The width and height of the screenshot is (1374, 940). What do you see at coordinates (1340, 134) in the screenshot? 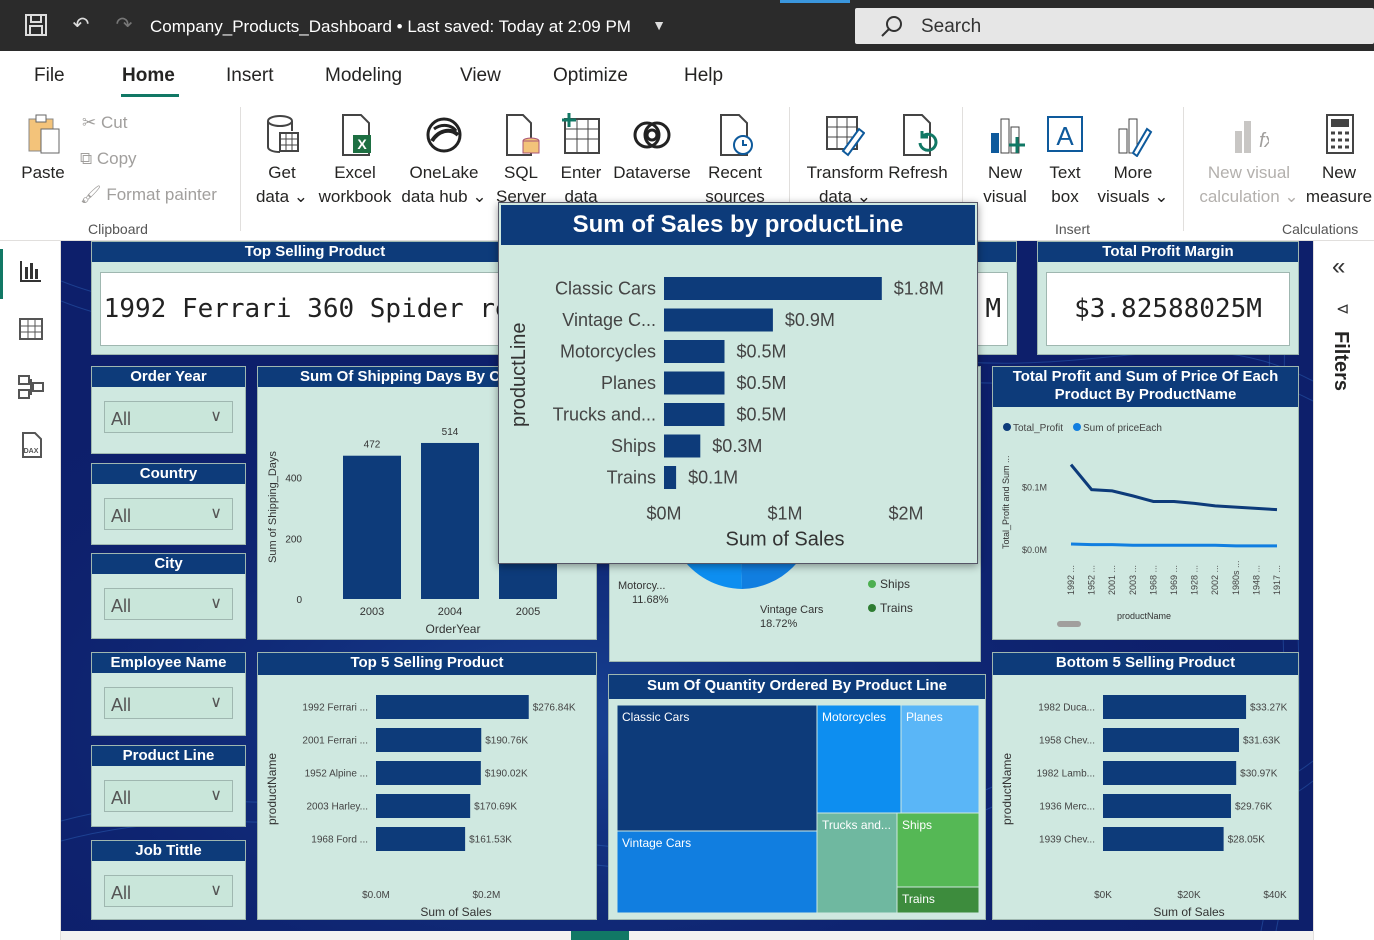
I see `calculator-icon` at bounding box center [1340, 134].